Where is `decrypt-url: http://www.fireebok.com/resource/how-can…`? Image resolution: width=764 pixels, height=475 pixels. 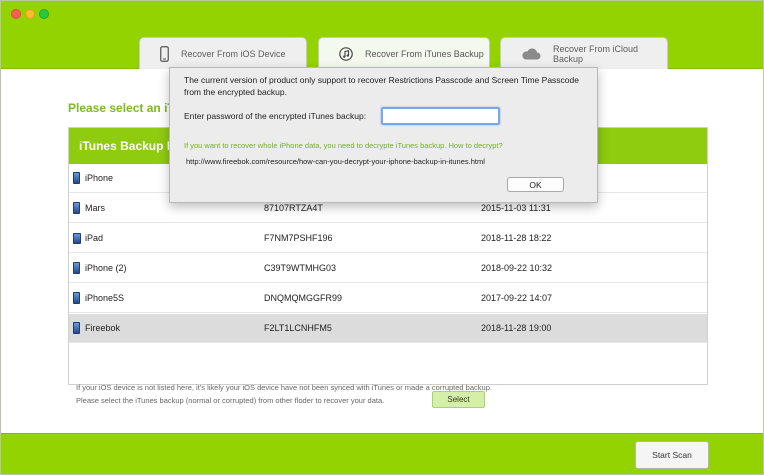
decrypt-url: http://www.fireebok.com/resource/how-can… is located at coordinates (335, 161).